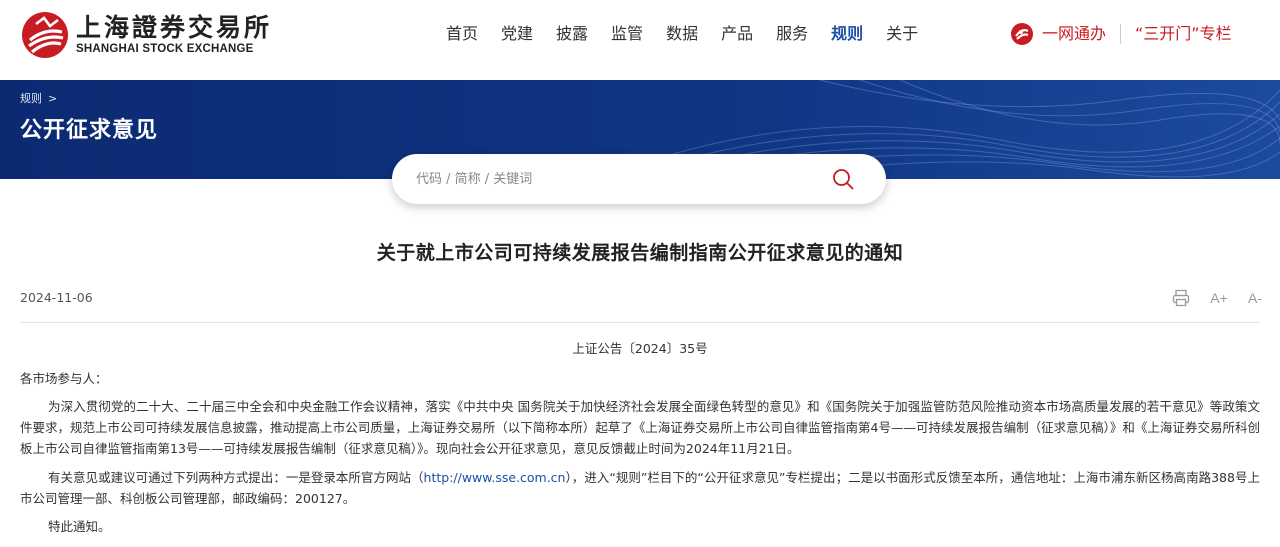 The height and width of the screenshot is (547, 1280). I want to click on nav-item-about: 关于, so click(902, 34).